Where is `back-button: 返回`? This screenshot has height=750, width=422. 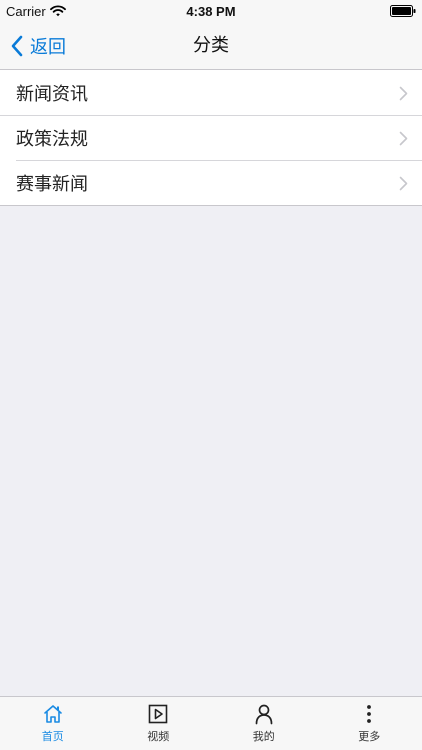
back-button: 返回 is located at coordinates (38, 45).